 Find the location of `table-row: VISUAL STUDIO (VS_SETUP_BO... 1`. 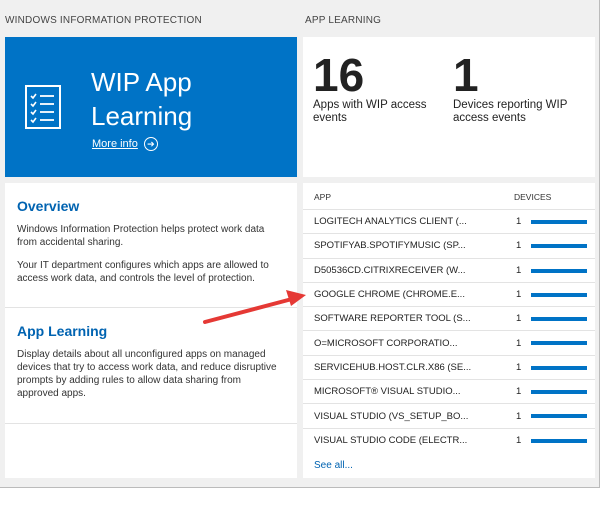

table-row: VISUAL STUDIO (VS_SETUP_BO... 1 is located at coordinates (449, 415).